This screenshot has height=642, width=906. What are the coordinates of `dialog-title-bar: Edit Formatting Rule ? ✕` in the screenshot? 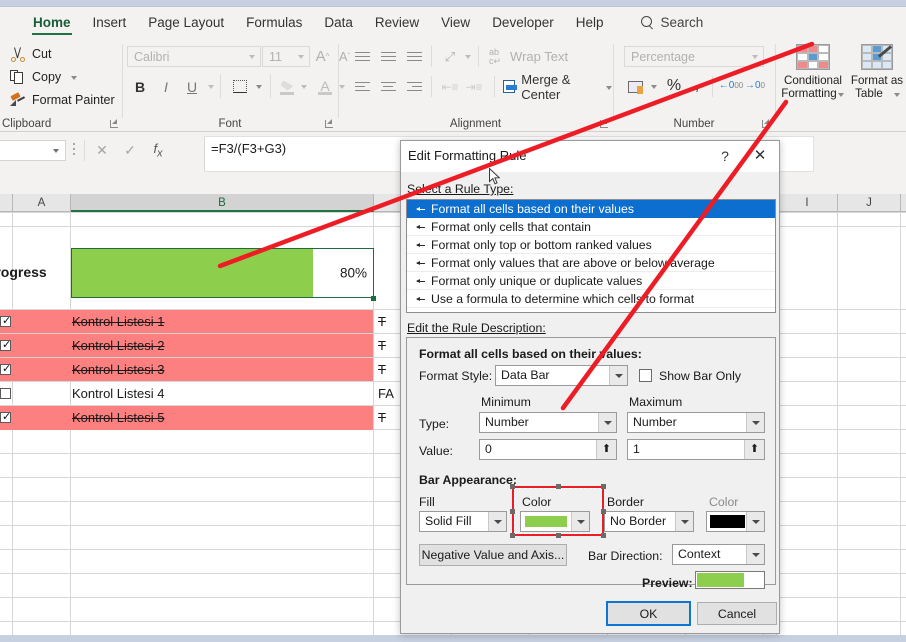 It's located at (590, 156).